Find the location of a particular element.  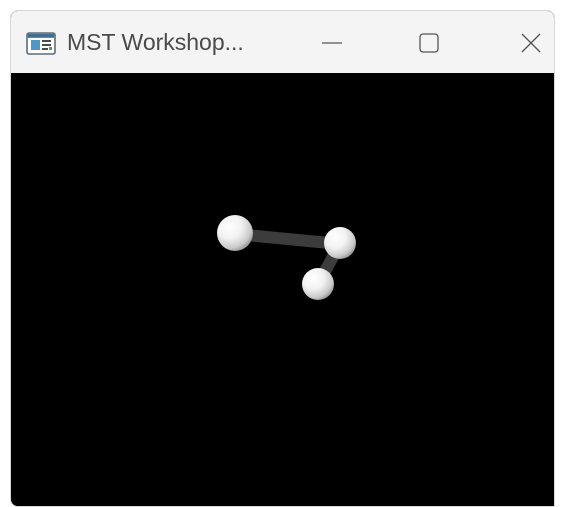

minimize-icon is located at coordinates (332, 43).